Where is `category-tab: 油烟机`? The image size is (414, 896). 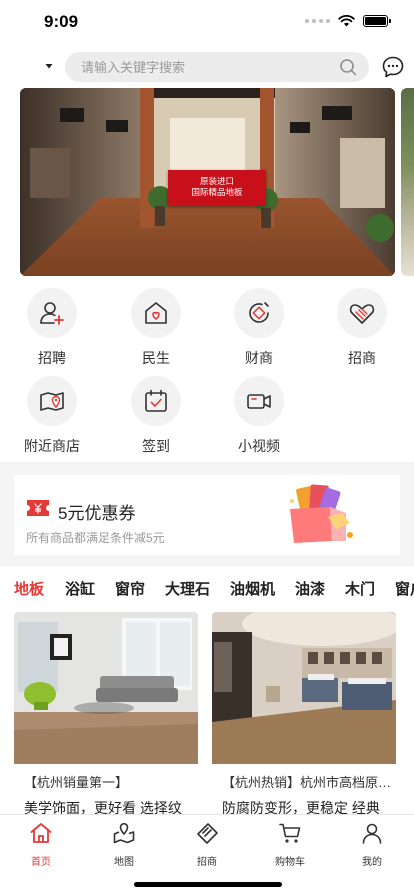 category-tab: 油烟机 is located at coordinates (252, 588).